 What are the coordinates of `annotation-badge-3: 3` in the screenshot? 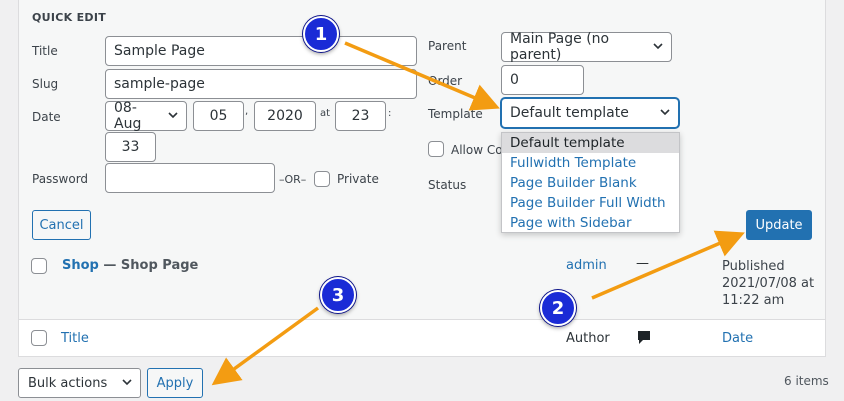 It's located at (338, 295).